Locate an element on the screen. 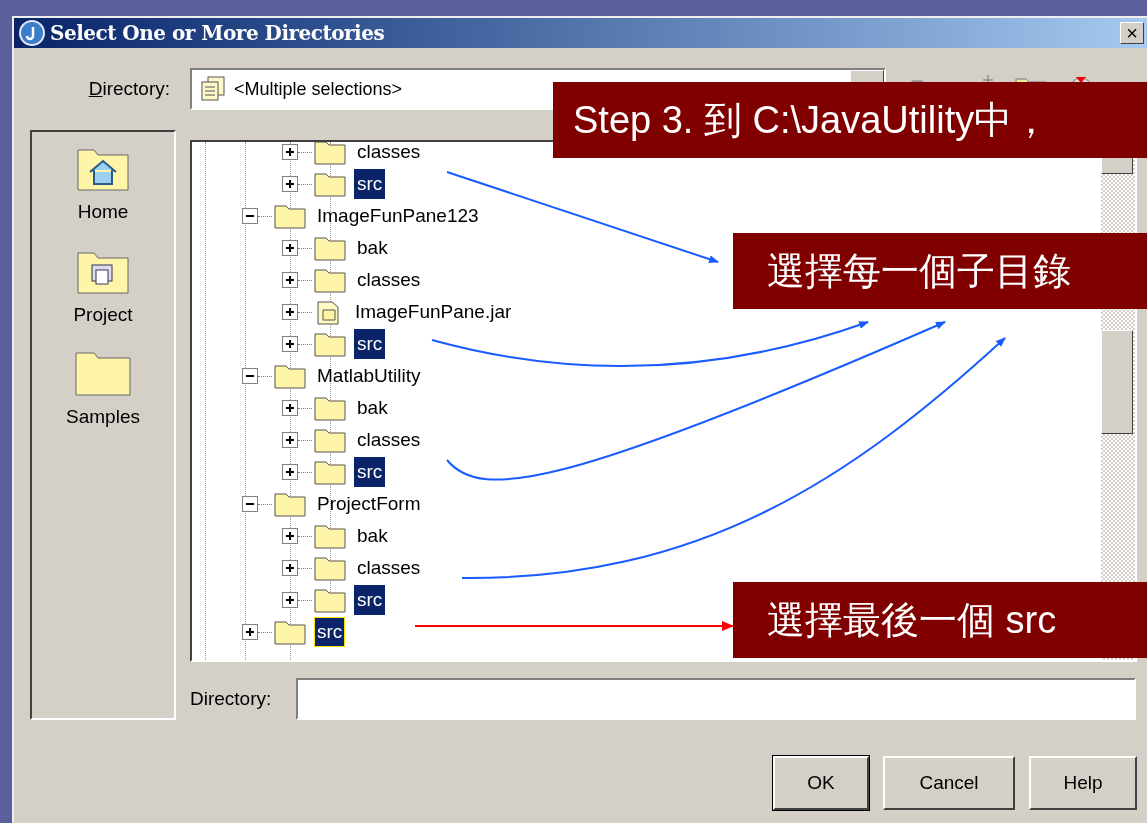 This screenshot has height=823, width=1147. documents-icon is located at coordinates (213, 89).